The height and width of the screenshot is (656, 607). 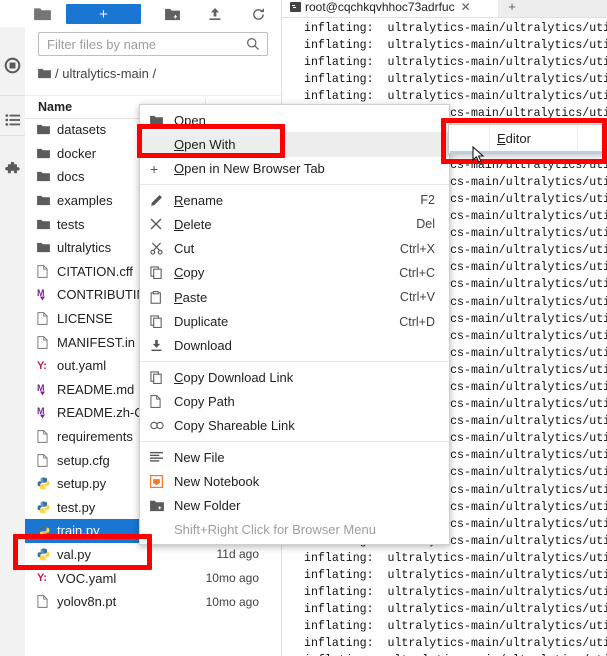 I want to click on menu-item-label: Copy Download Link, so click(x=234, y=377).